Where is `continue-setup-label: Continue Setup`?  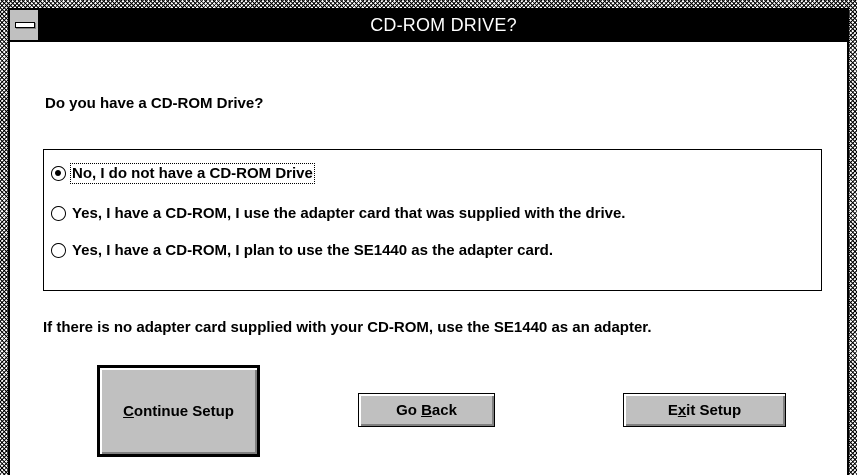 continue-setup-label: Continue Setup is located at coordinates (178, 411).